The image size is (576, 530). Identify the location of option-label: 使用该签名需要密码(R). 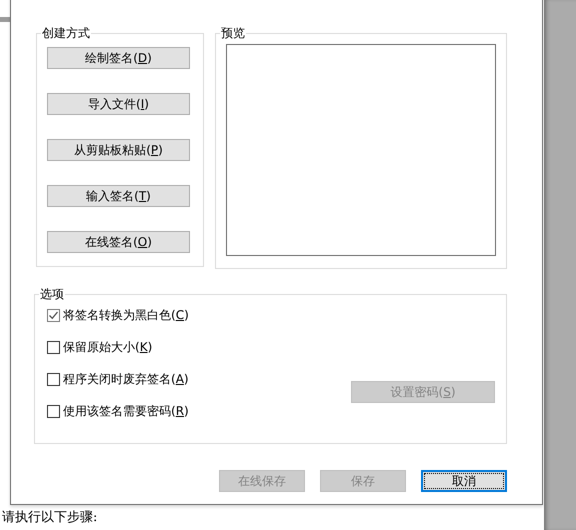
(126, 411).